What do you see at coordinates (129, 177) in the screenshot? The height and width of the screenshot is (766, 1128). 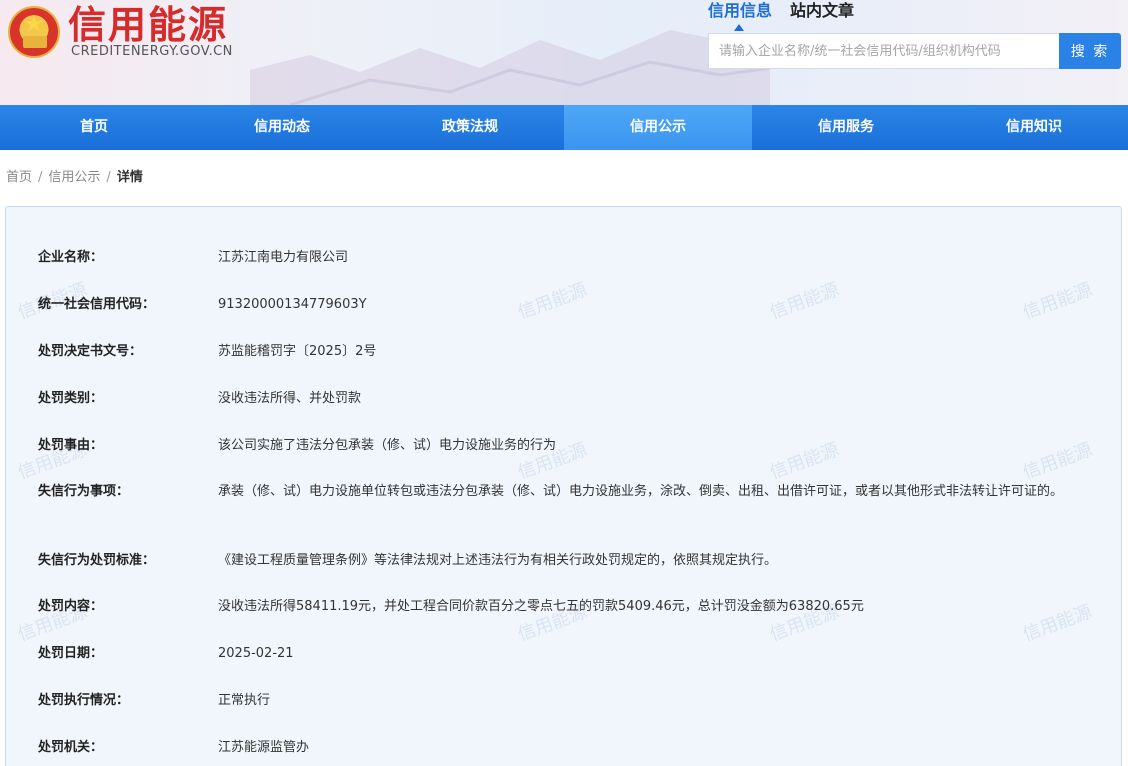 I see `breadcrumb-current: 详情` at bounding box center [129, 177].